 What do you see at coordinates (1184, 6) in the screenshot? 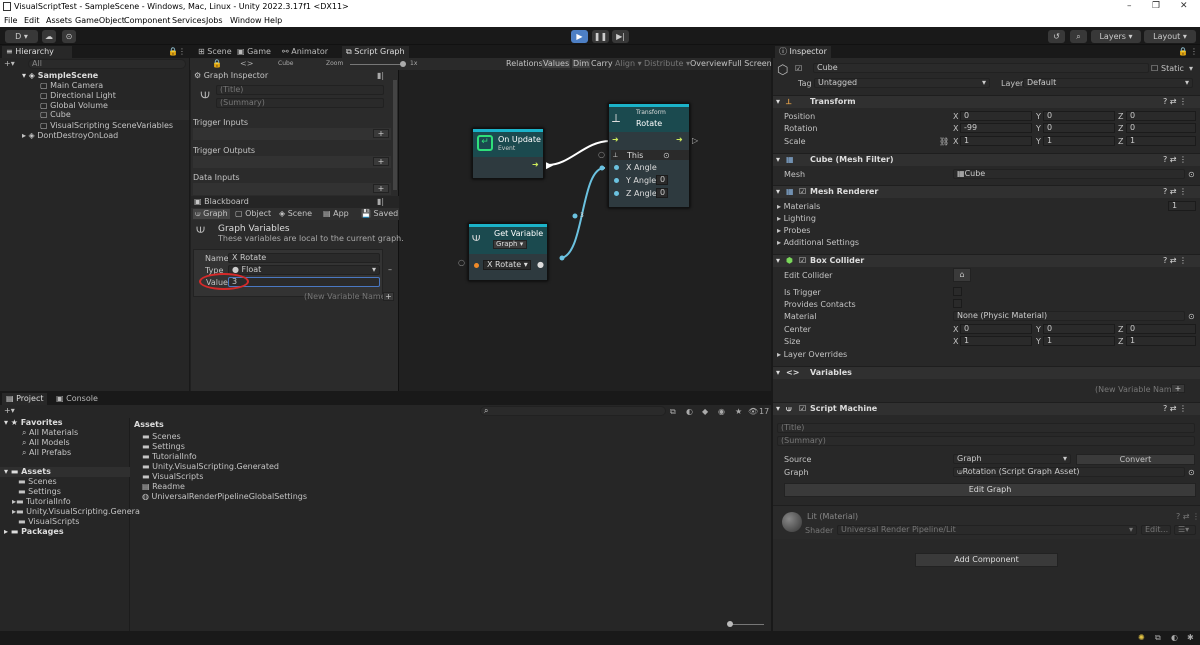
I see `close-button: ✕` at bounding box center [1184, 6].